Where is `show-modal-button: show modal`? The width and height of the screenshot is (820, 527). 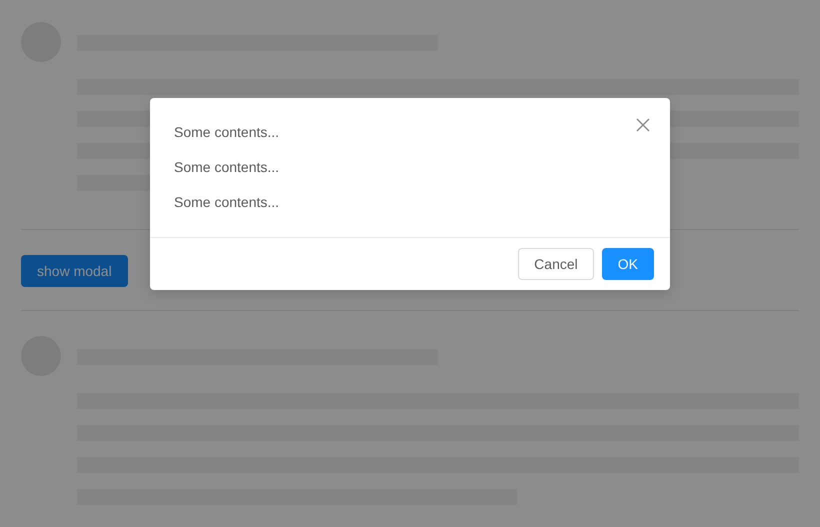
show-modal-button: show modal is located at coordinates (74, 271).